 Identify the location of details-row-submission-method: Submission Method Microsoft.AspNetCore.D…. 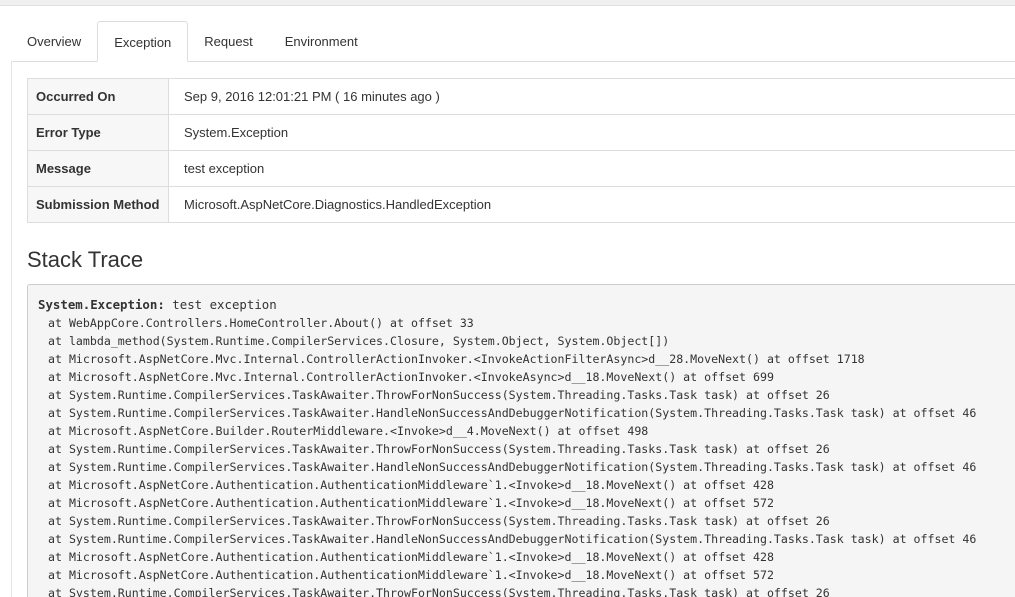
(521, 204).